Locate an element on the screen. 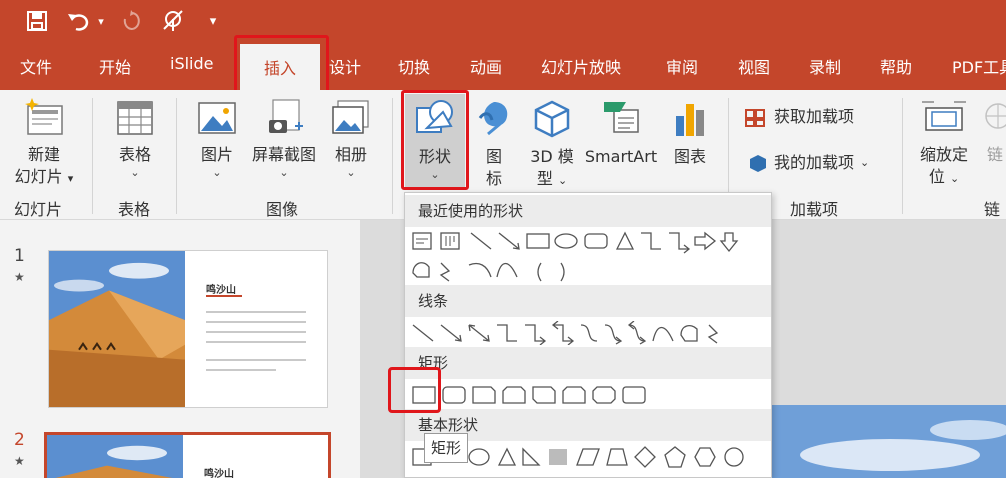 The image size is (1006, 478). recent-shapes-row is located at coordinates (579, 257).